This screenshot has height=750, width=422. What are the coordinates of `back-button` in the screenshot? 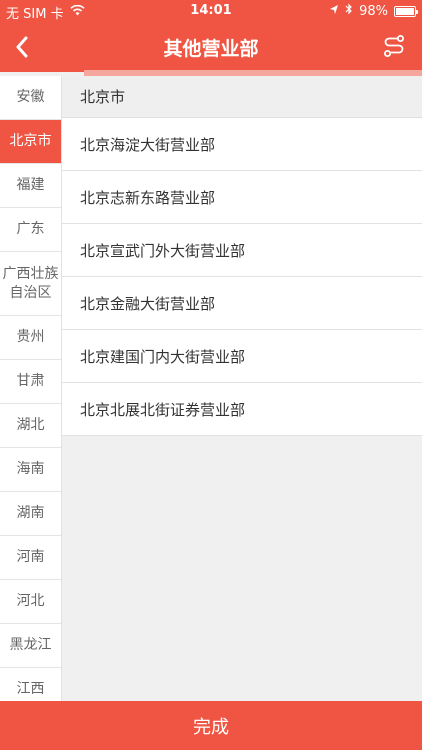 It's located at (22, 47).